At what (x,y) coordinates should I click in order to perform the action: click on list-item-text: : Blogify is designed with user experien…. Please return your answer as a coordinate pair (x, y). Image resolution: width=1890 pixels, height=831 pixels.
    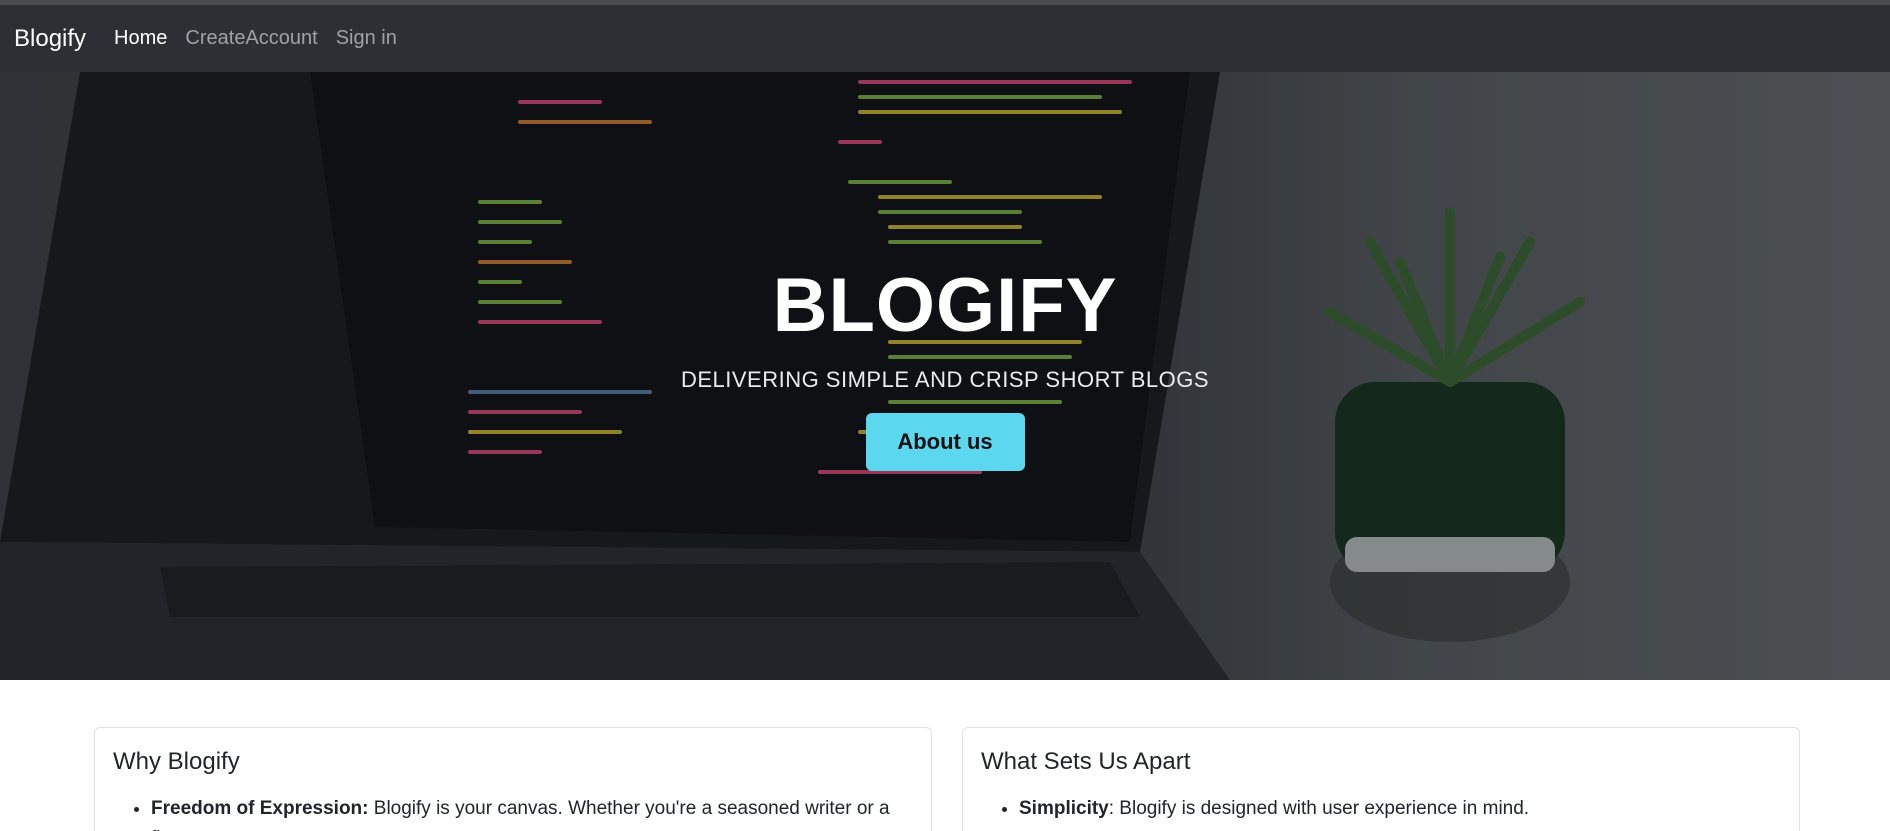
    Looking at the image, I should click on (1319, 808).